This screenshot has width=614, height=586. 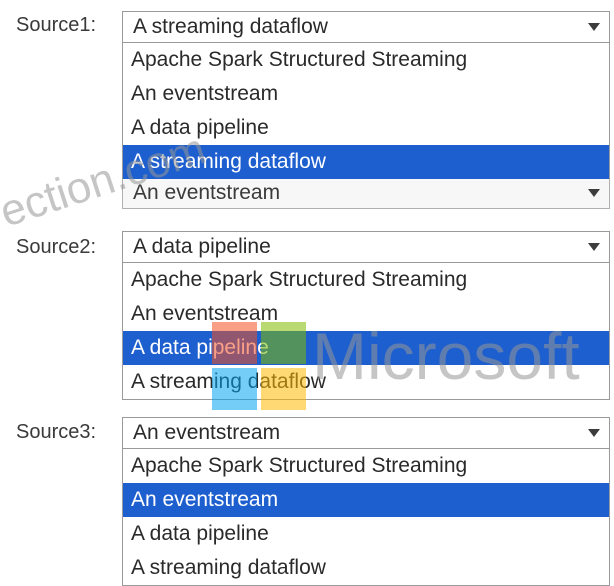 What do you see at coordinates (366, 162) in the screenshot?
I see `source1-option-streaming-dataflow: A streaming dataflow` at bounding box center [366, 162].